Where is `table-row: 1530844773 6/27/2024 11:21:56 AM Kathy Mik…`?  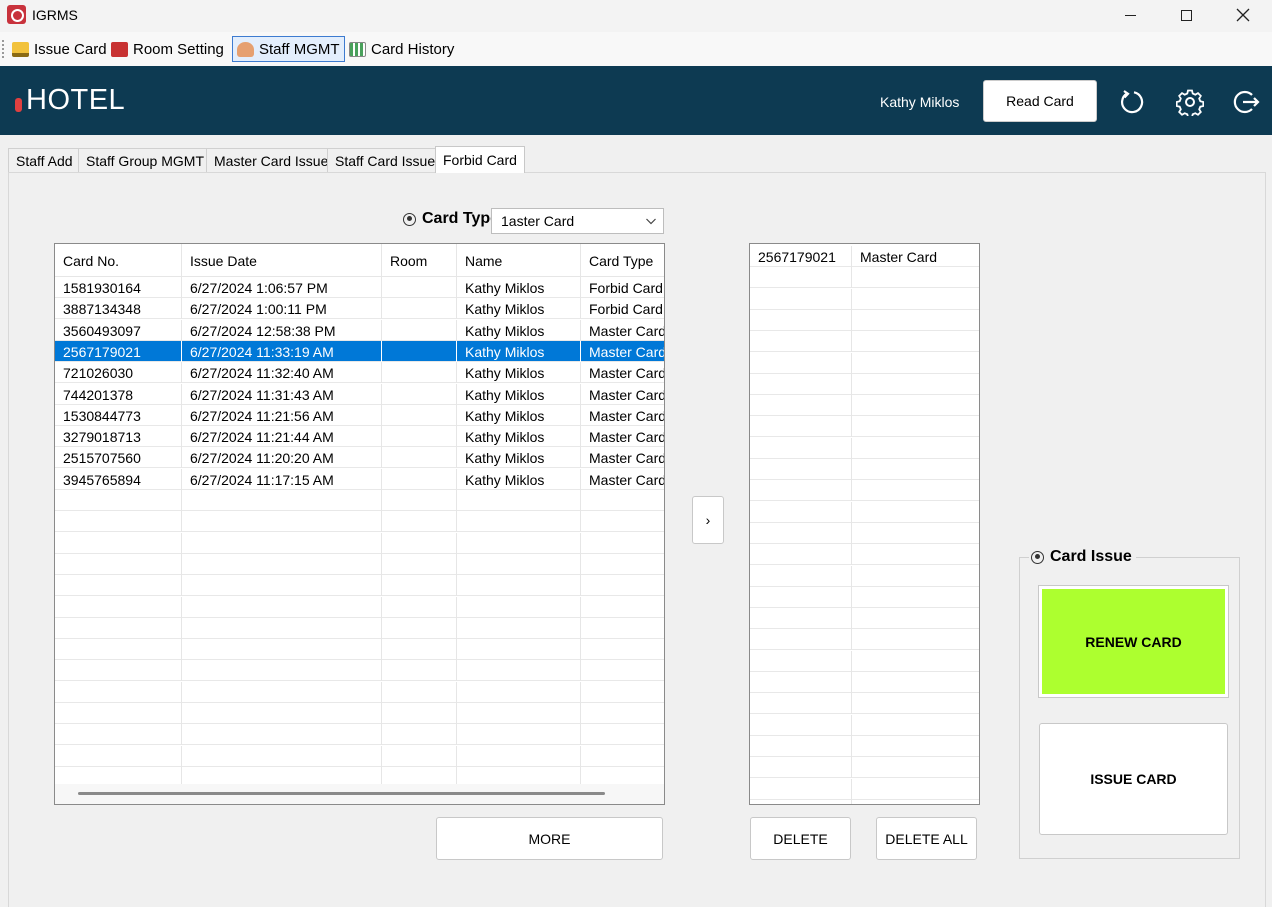 table-row: 1530844773 6/27/2024 11:21:56 AM Kathy Mik… is located at coordinates (359, 415).